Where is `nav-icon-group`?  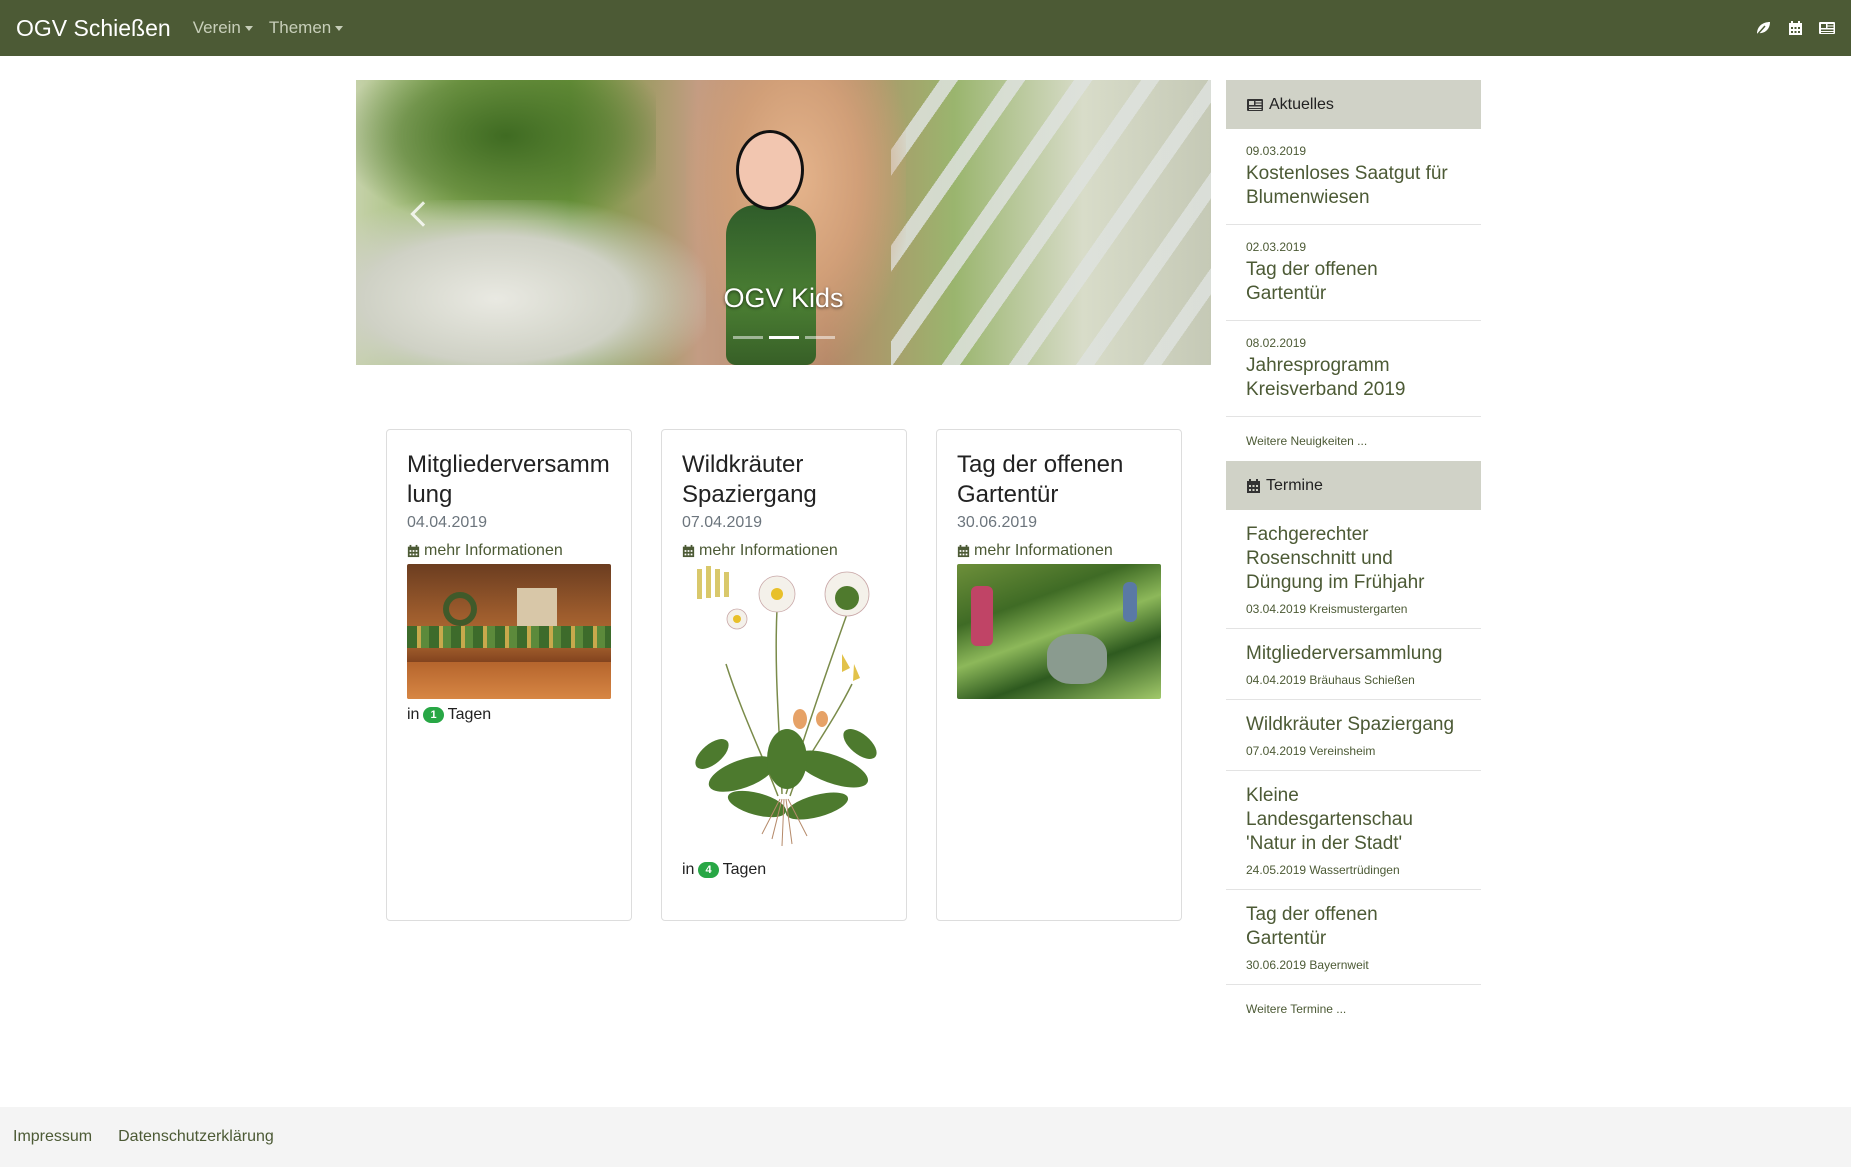
nav-icon-group is located at coordinates (1795, 28).